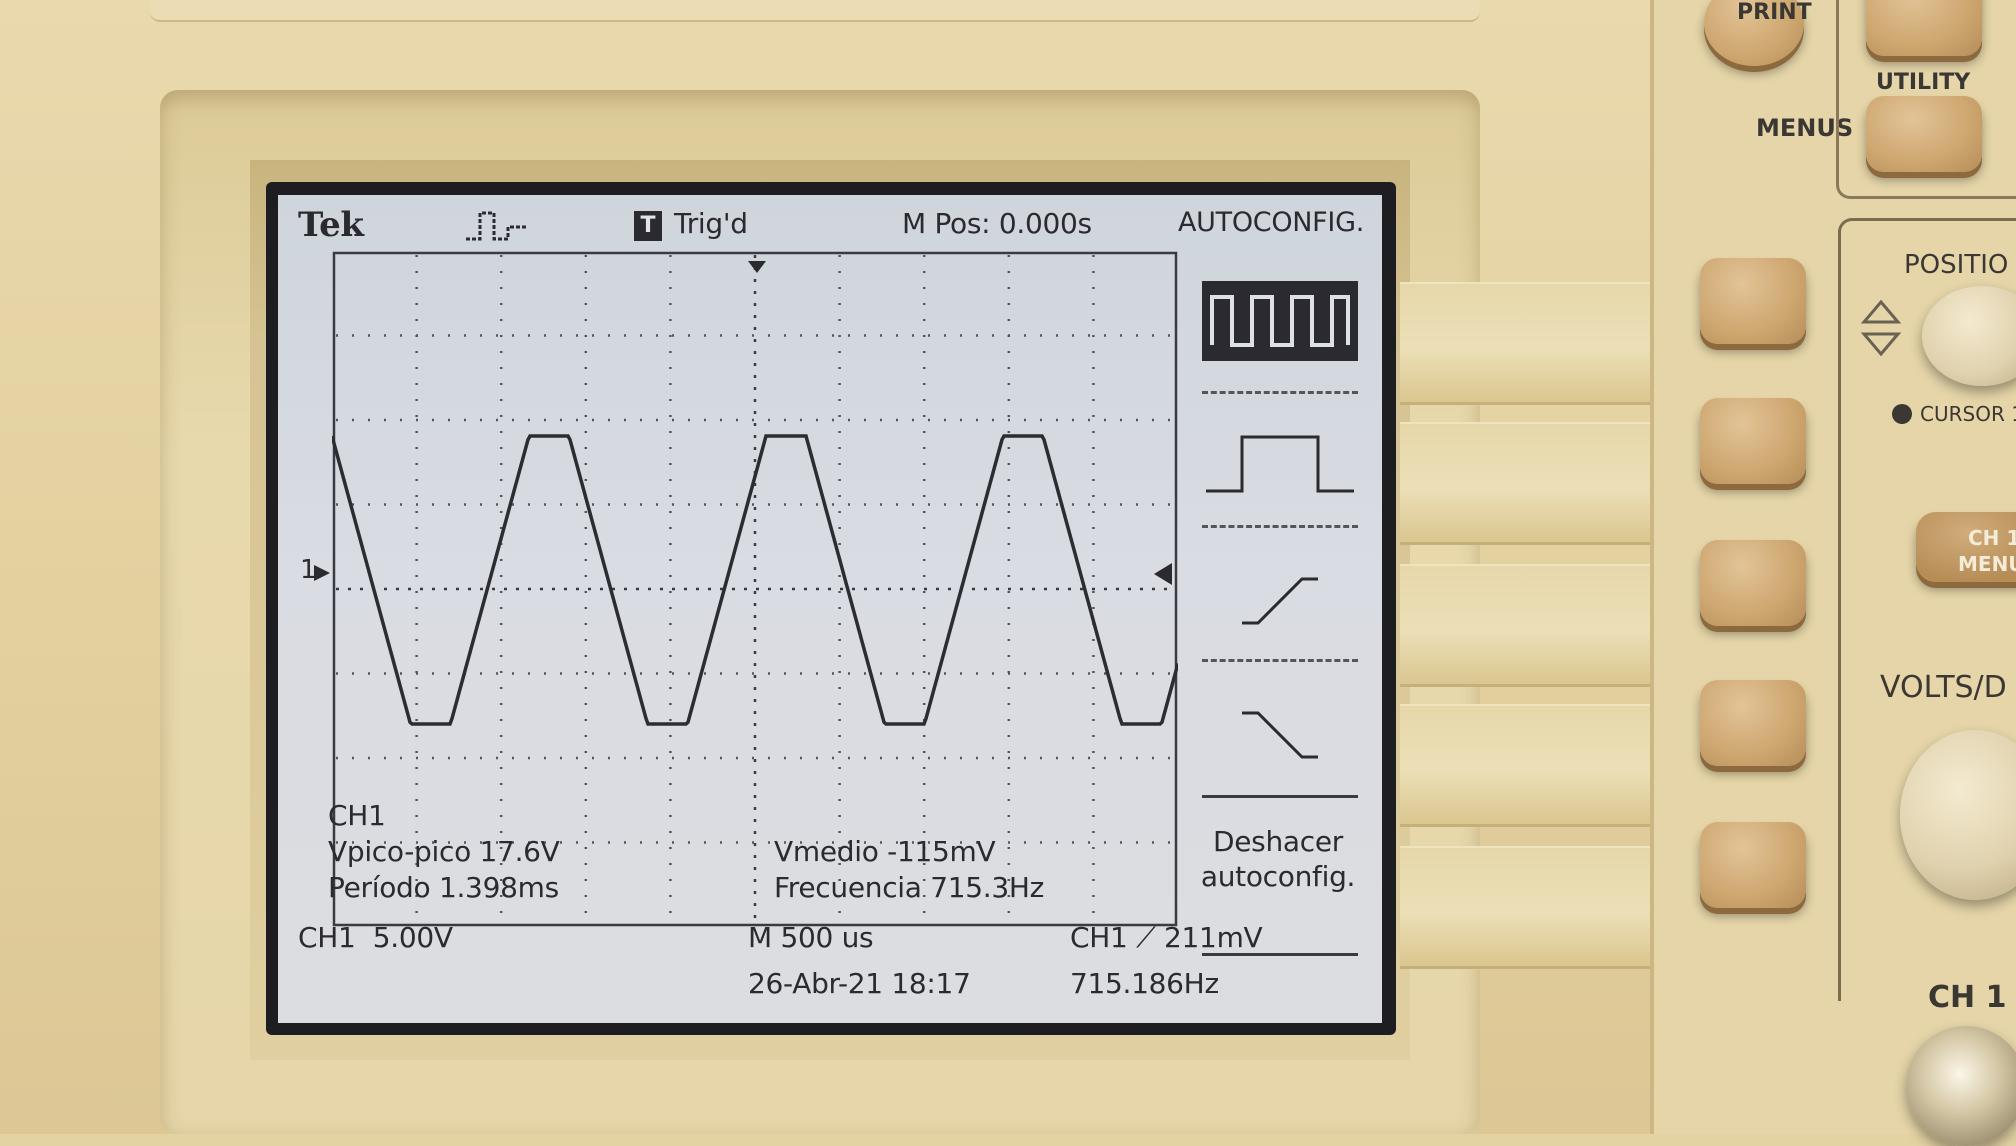  Describe the element at coordinates (1280, 595) in the screenshot. I see `menu-option-rising-edge` at that location.